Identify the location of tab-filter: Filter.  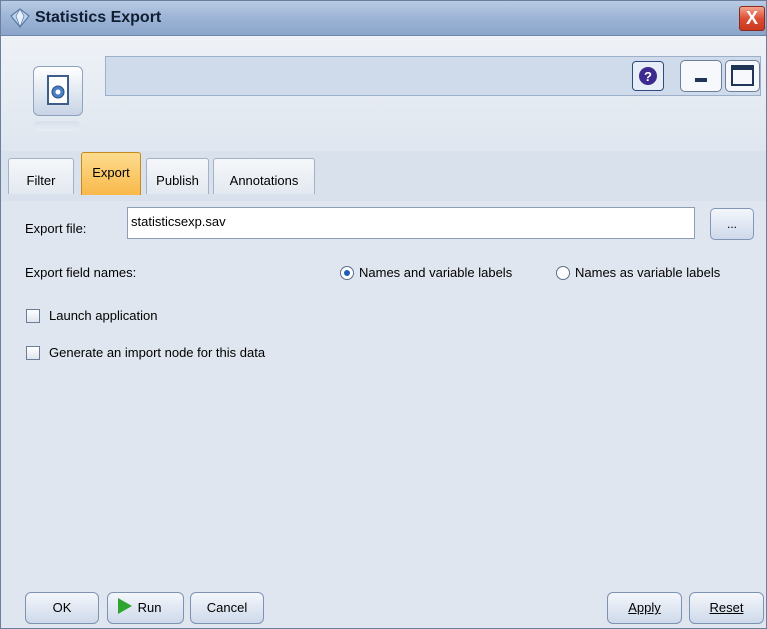
(41, 176).